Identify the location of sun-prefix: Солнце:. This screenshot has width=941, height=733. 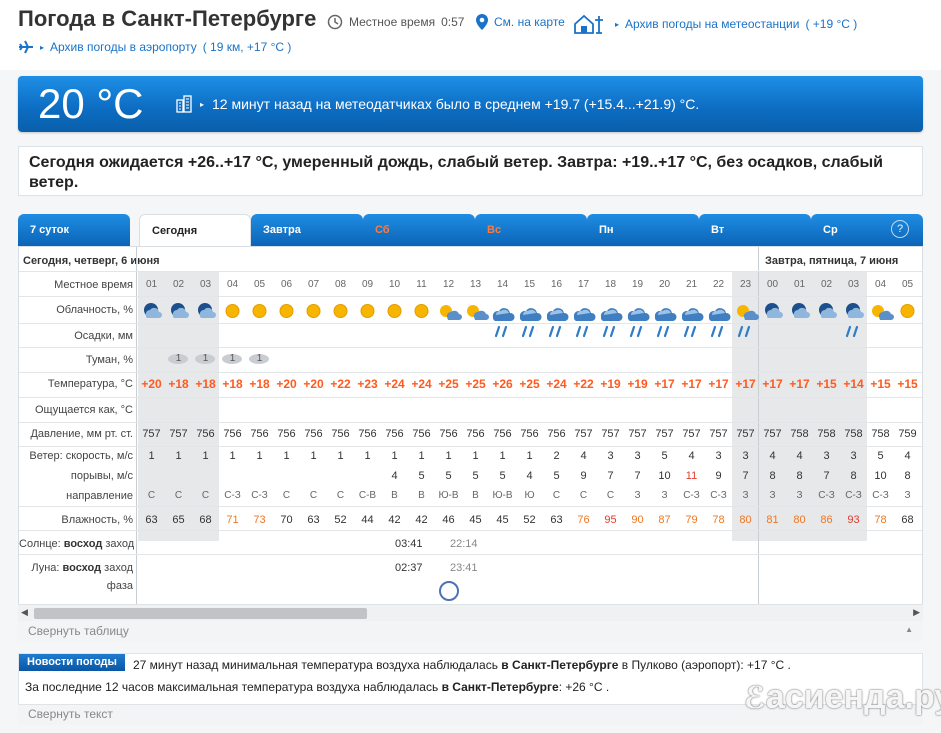
(40, 544).